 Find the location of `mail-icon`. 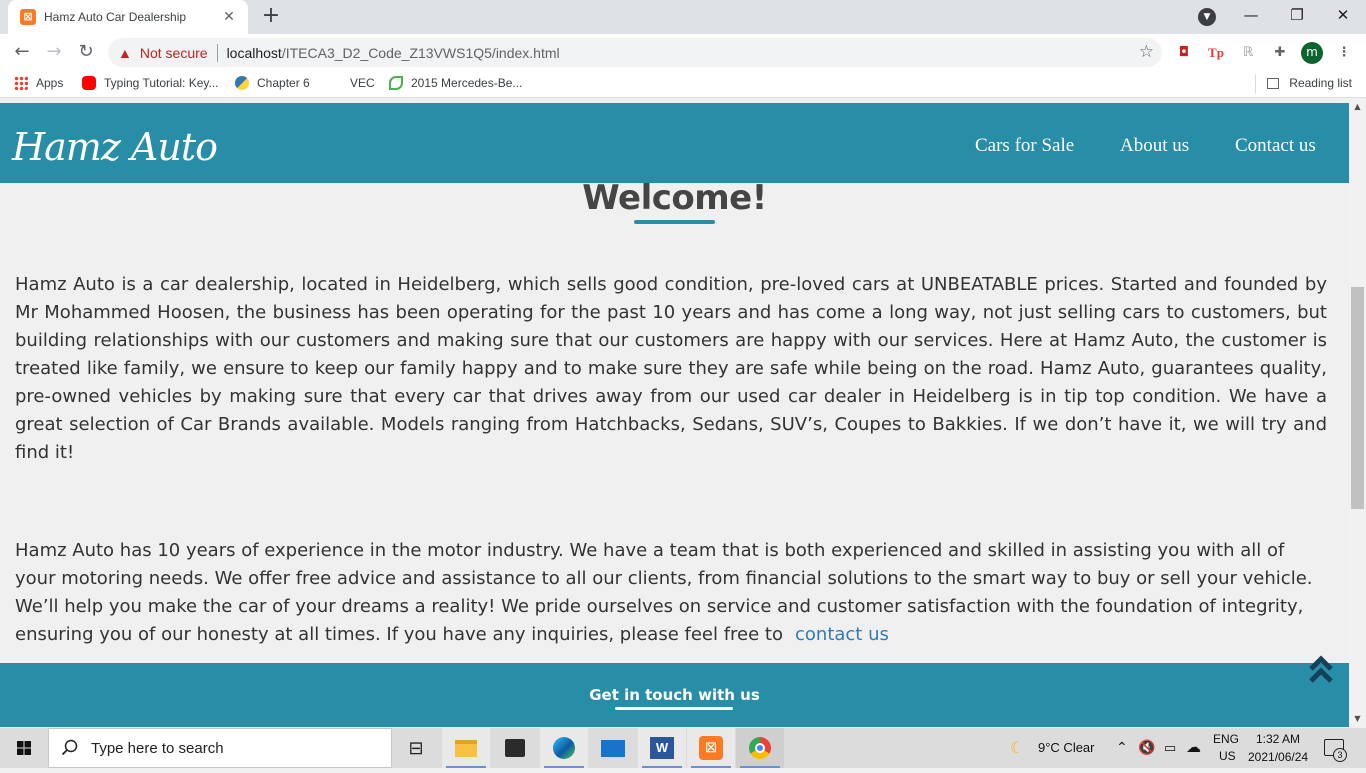

mail-icon is located at coordinates (613, 748).